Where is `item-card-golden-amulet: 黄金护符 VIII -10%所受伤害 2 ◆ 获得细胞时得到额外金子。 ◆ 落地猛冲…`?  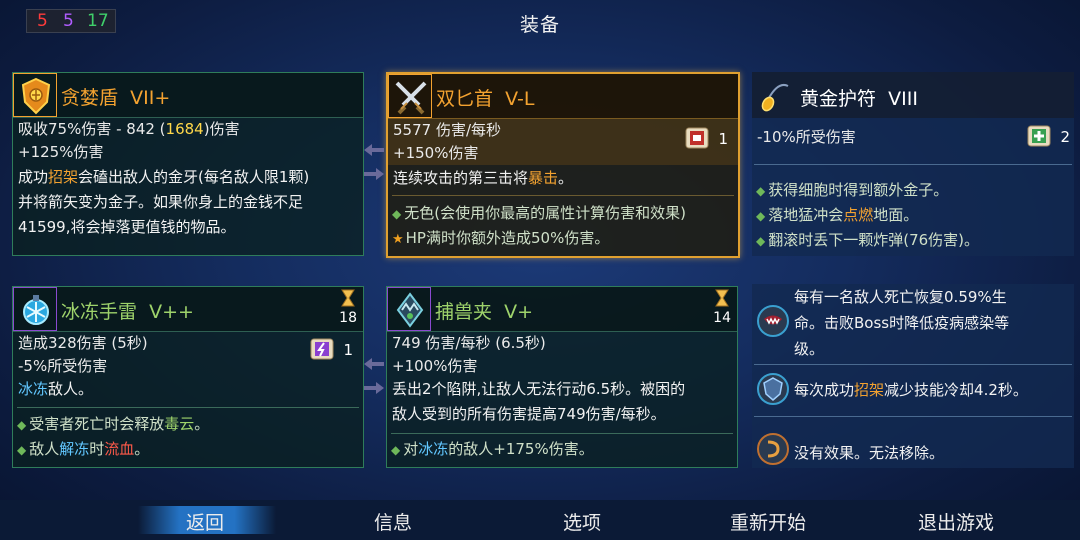 item-card-golden-amulet: 黄金护符 VIII -10%所受伤害 2 ◆ 获得细胞时得到额外金子。 ◆ 落地猛冲… is located at coordinates (913, 164).